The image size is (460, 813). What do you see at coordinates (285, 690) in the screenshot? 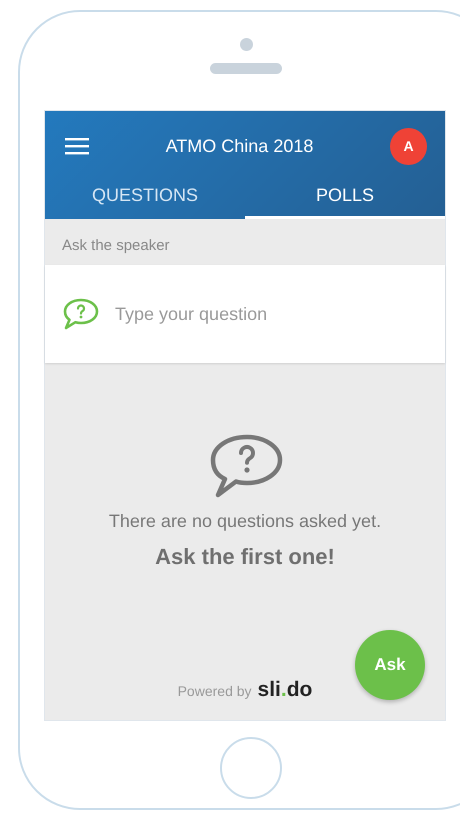
I see `brand-logo: sli.do` at bounding box center [285, 690].